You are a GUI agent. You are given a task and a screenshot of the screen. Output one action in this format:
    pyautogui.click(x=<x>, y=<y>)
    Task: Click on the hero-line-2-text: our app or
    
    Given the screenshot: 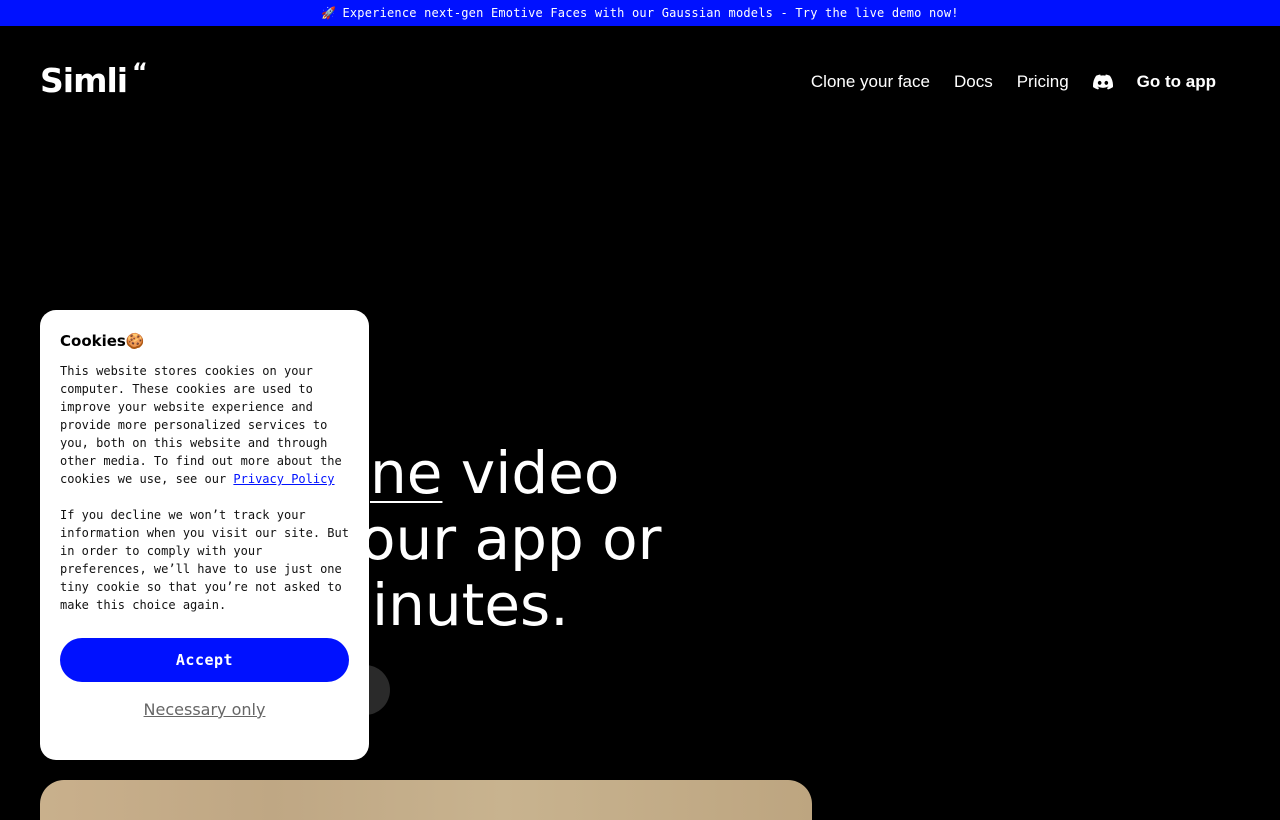 What is the action you would take?
    pyautogui.click(x=511, y=539)
    